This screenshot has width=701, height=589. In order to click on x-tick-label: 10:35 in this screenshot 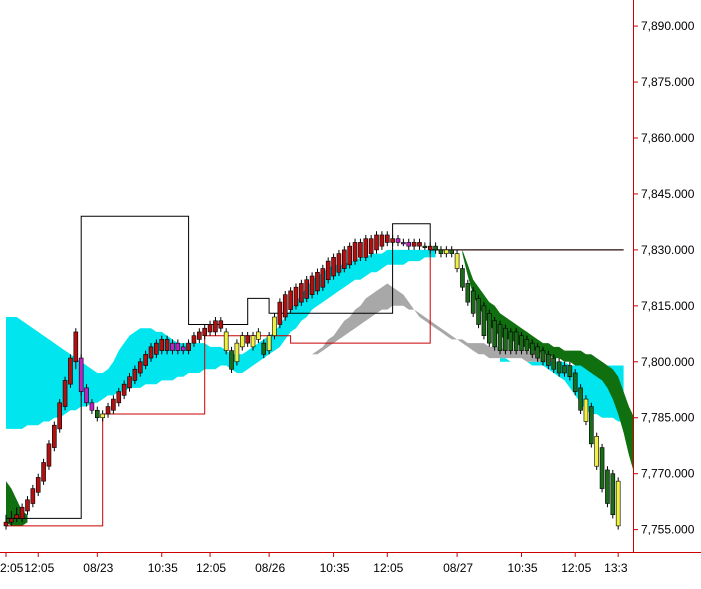, I will do `click(163, 568)`.